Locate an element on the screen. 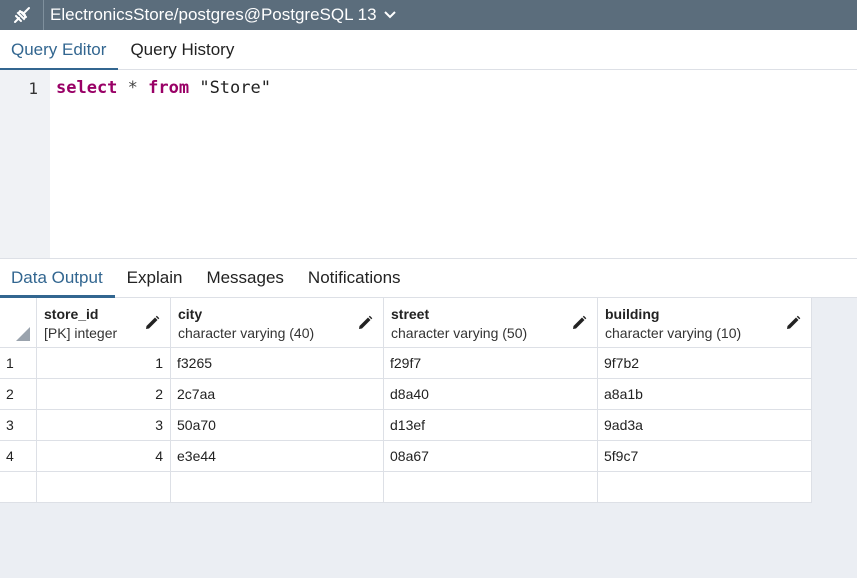 The width and height of the screenshot is (857, 578). column-header-city: city character varying (40) is located at coordinates (277, 323).